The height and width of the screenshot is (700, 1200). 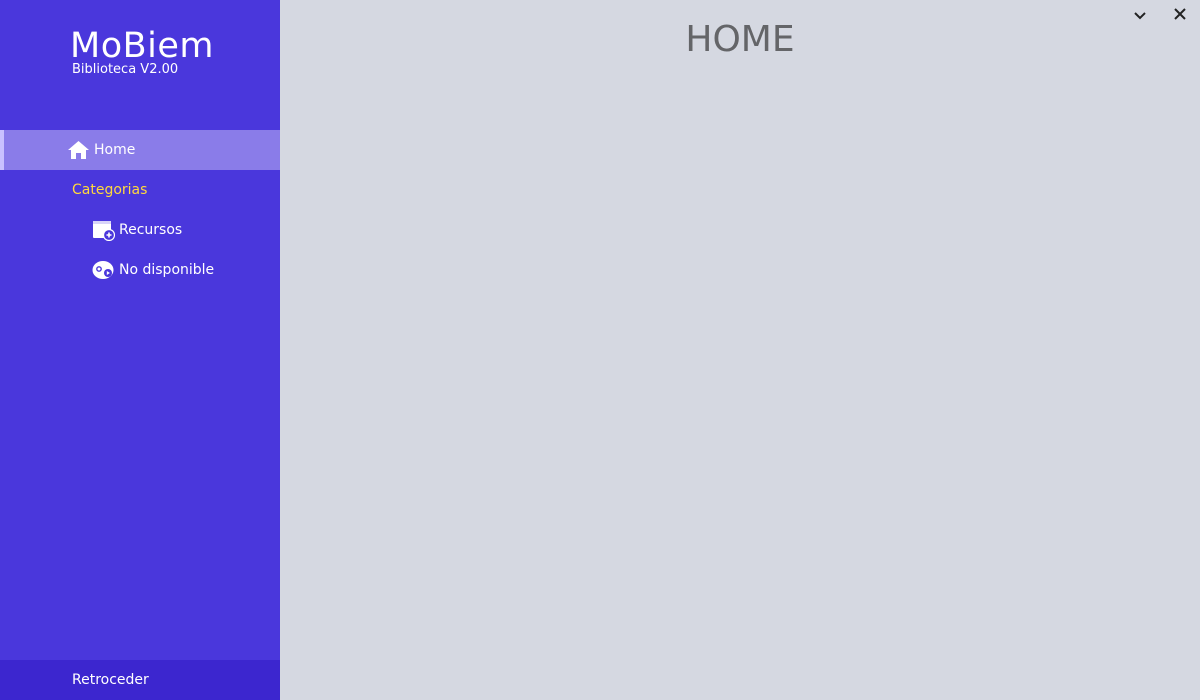 I want to click on chevron-down-icon, so click(x=1140, y=15).